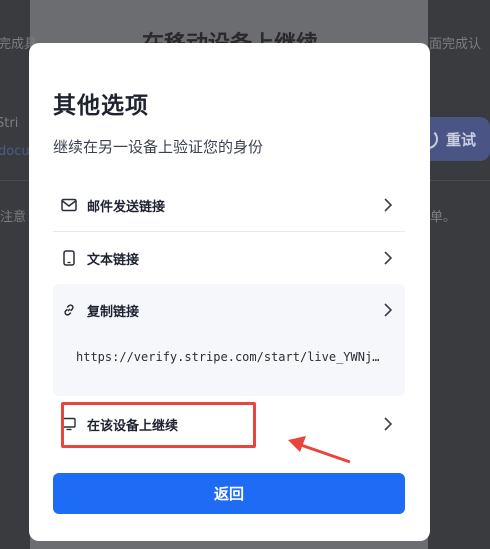  What do you see at coordinates (69, 205) in the screenshot?
I see `mail-icon` at bounding box center [69, 205].